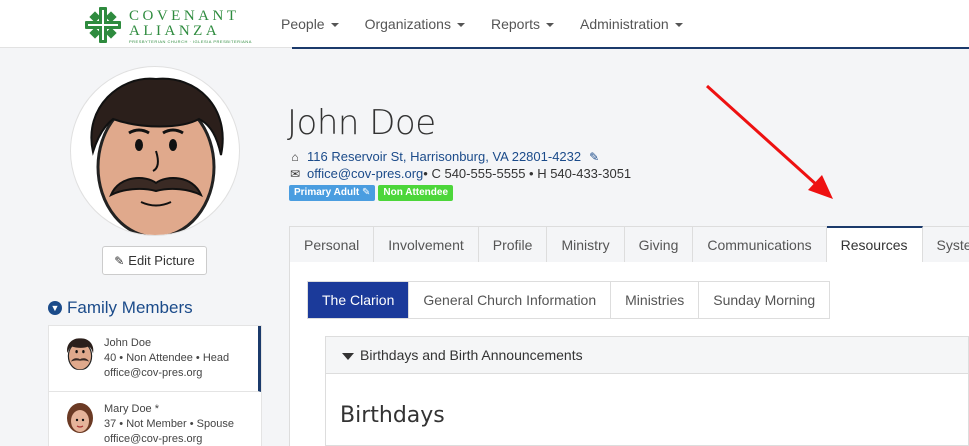  I want to click on nav-administration: Administration, so click(631, 24).